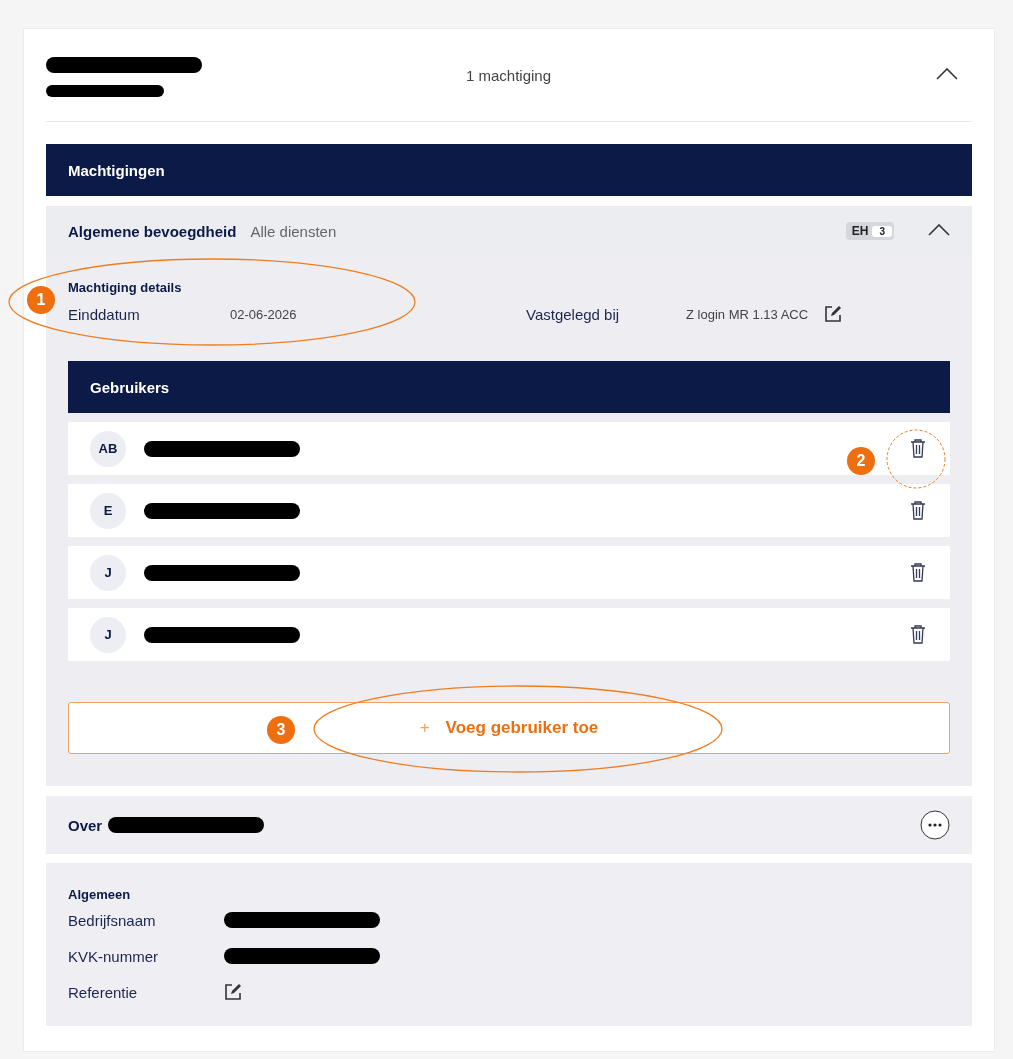 This screenshot has width=1013, height=1059. Describe the element at coordinates (916, 459) in the screenshot. I see `annotation-circle` at that location.